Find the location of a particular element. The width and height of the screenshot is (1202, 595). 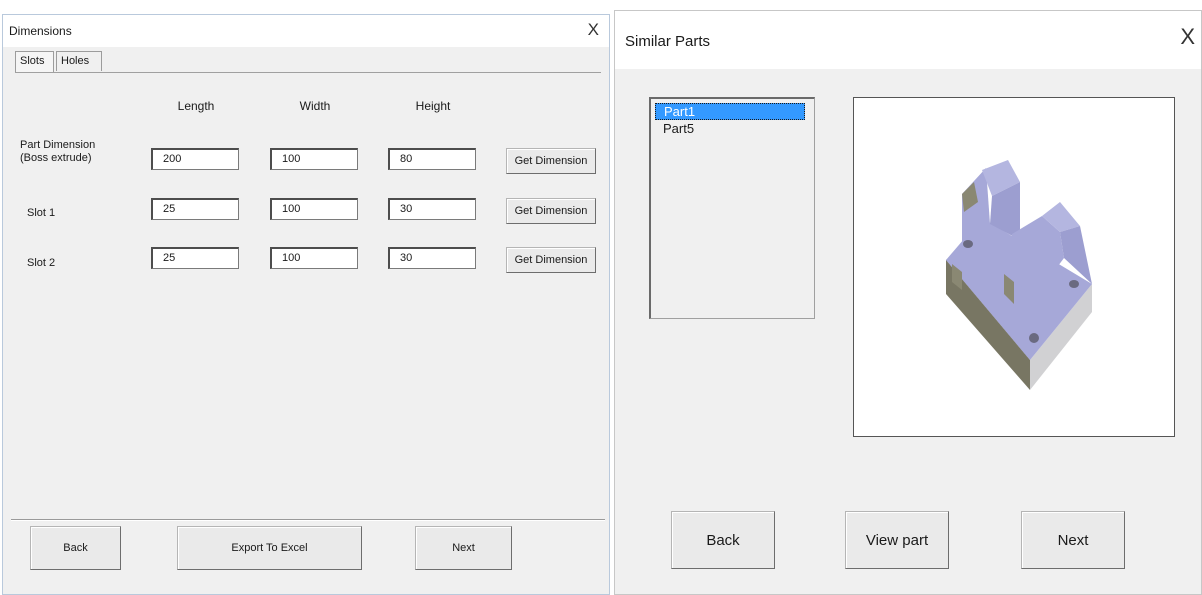

part-3d-model-image is located at coordinates (1019, 275).